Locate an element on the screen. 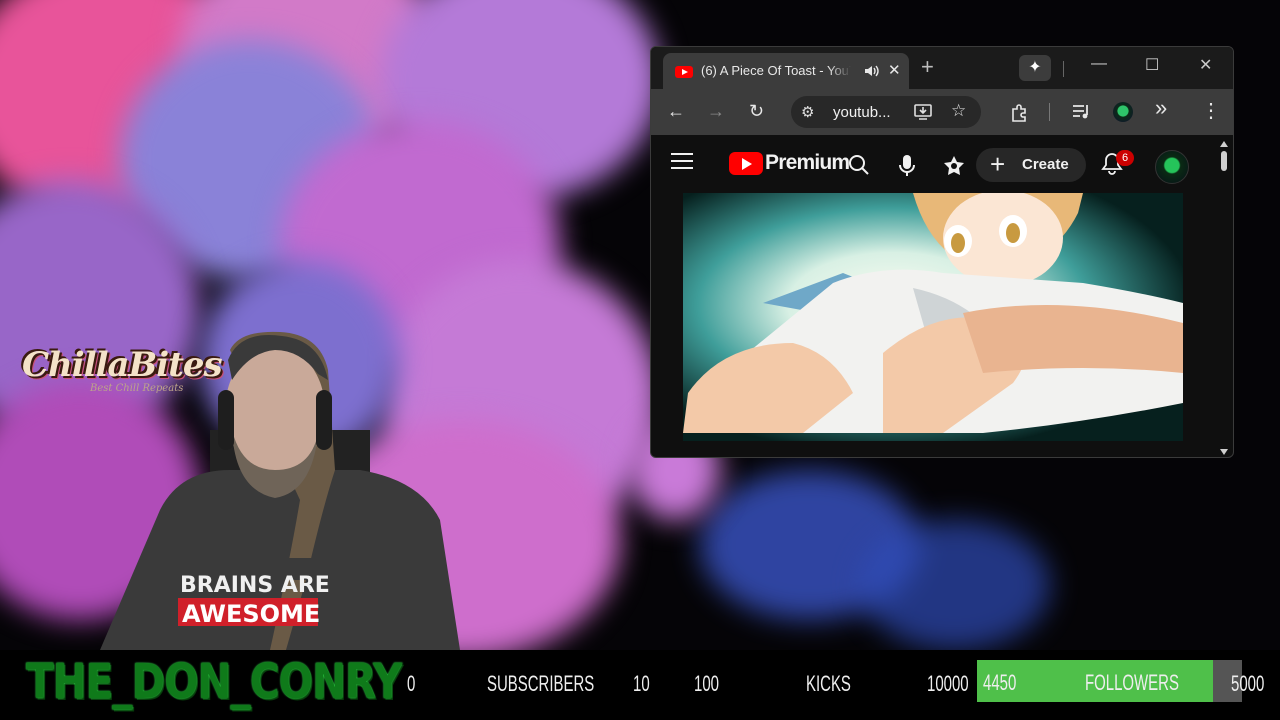 The width and height of the screenshot is (1280, 720). gemini-icon: ✦ is located at coordinates (1035, 68).